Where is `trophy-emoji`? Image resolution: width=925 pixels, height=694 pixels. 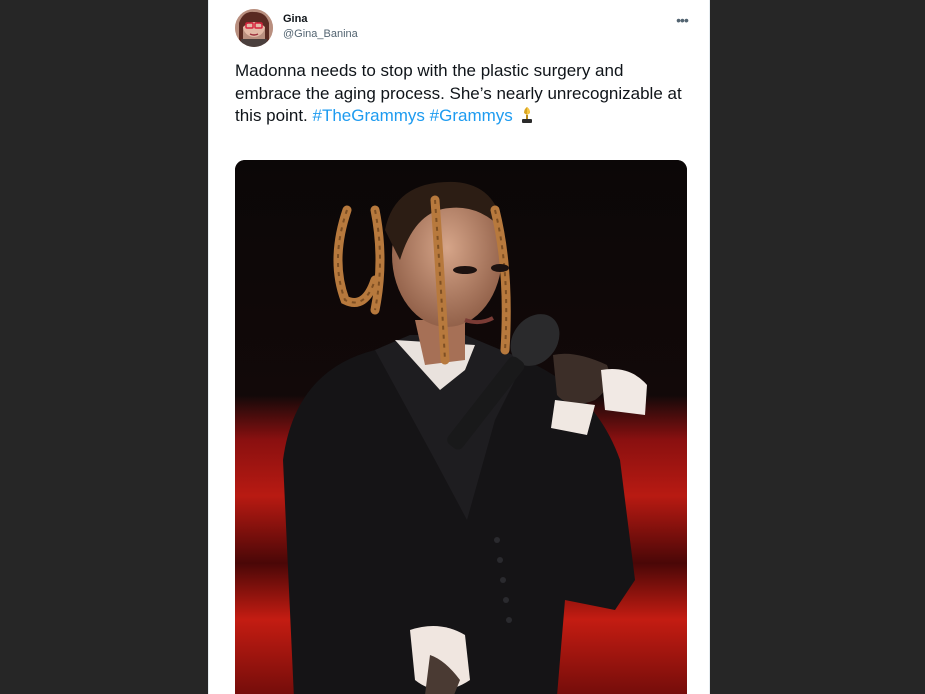 trophy-emoji is located at coordinates (527, 115).